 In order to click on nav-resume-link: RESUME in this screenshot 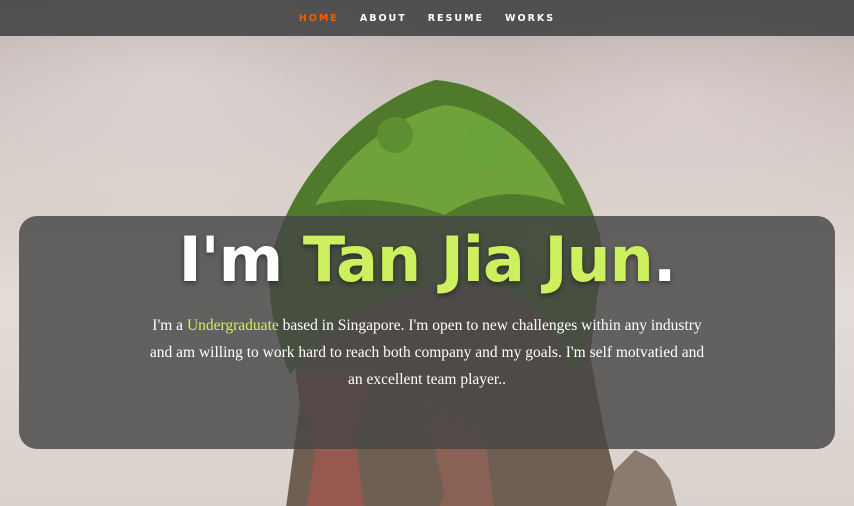, I will do `click(456, 18)`.